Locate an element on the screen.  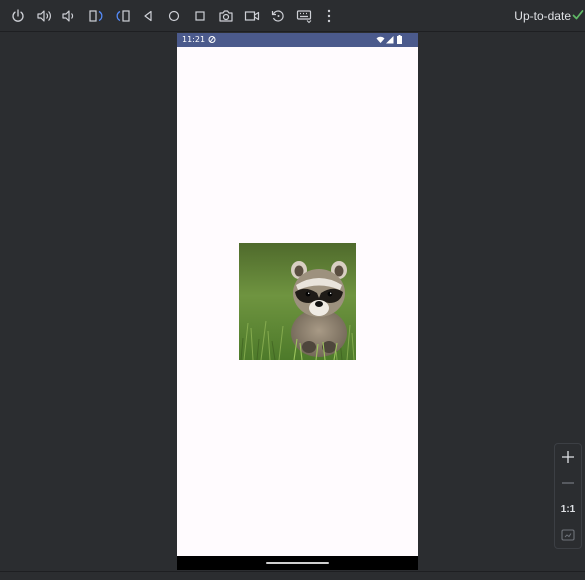
volume-up-button is located at coordinates (44, 16).